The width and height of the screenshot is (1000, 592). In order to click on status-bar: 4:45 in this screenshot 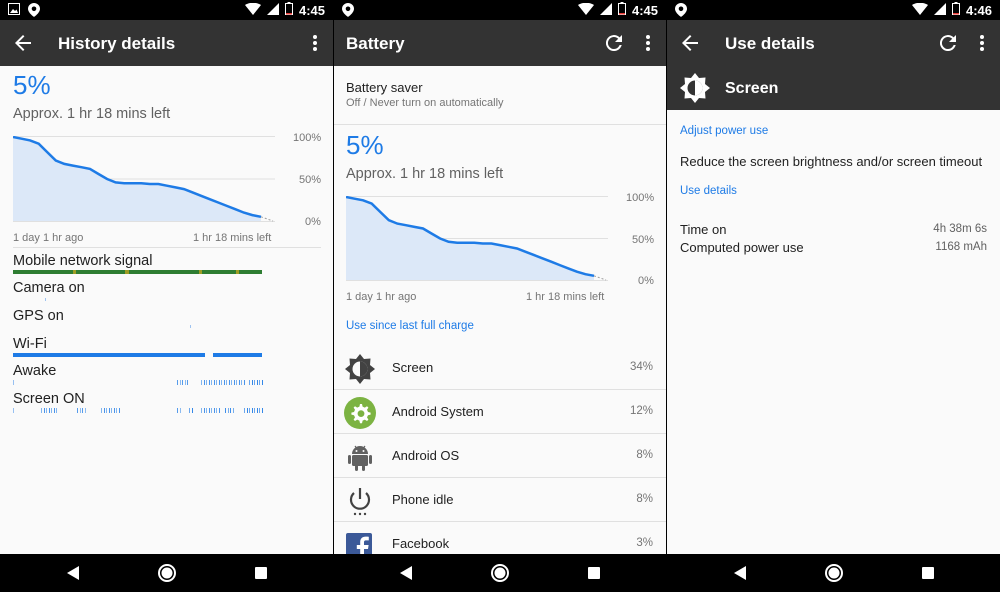, I will do `click(500, 10)`.